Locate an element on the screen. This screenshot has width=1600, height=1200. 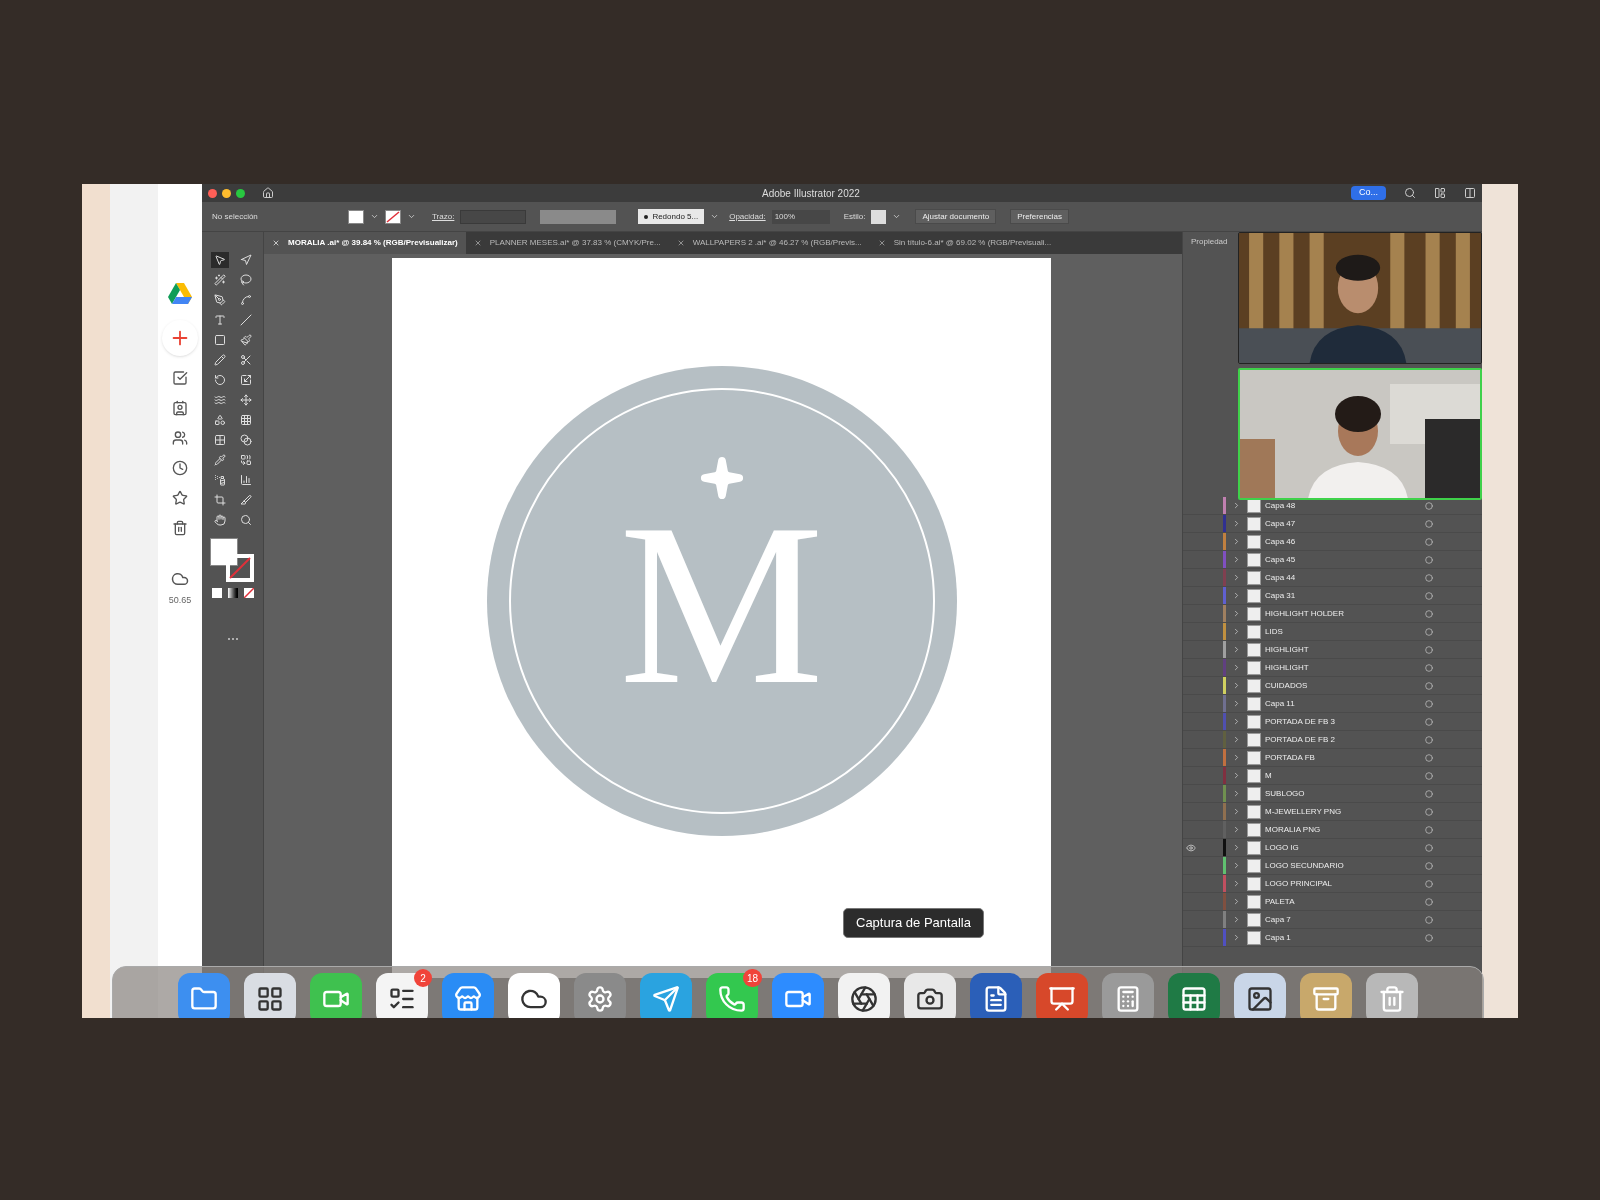
layer-row: Capa 1 is located at coordinates (1332, 938).